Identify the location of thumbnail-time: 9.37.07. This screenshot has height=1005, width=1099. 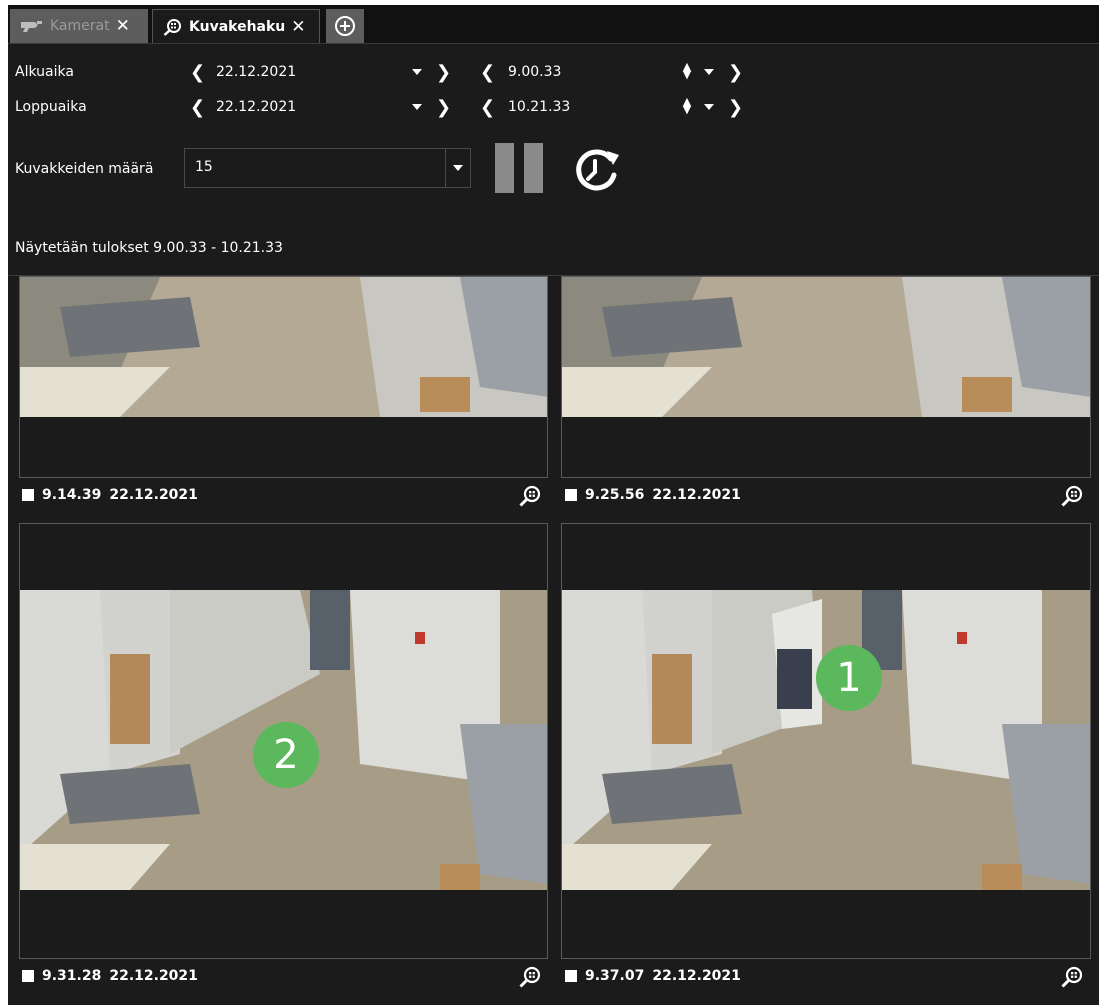
(615, 976).